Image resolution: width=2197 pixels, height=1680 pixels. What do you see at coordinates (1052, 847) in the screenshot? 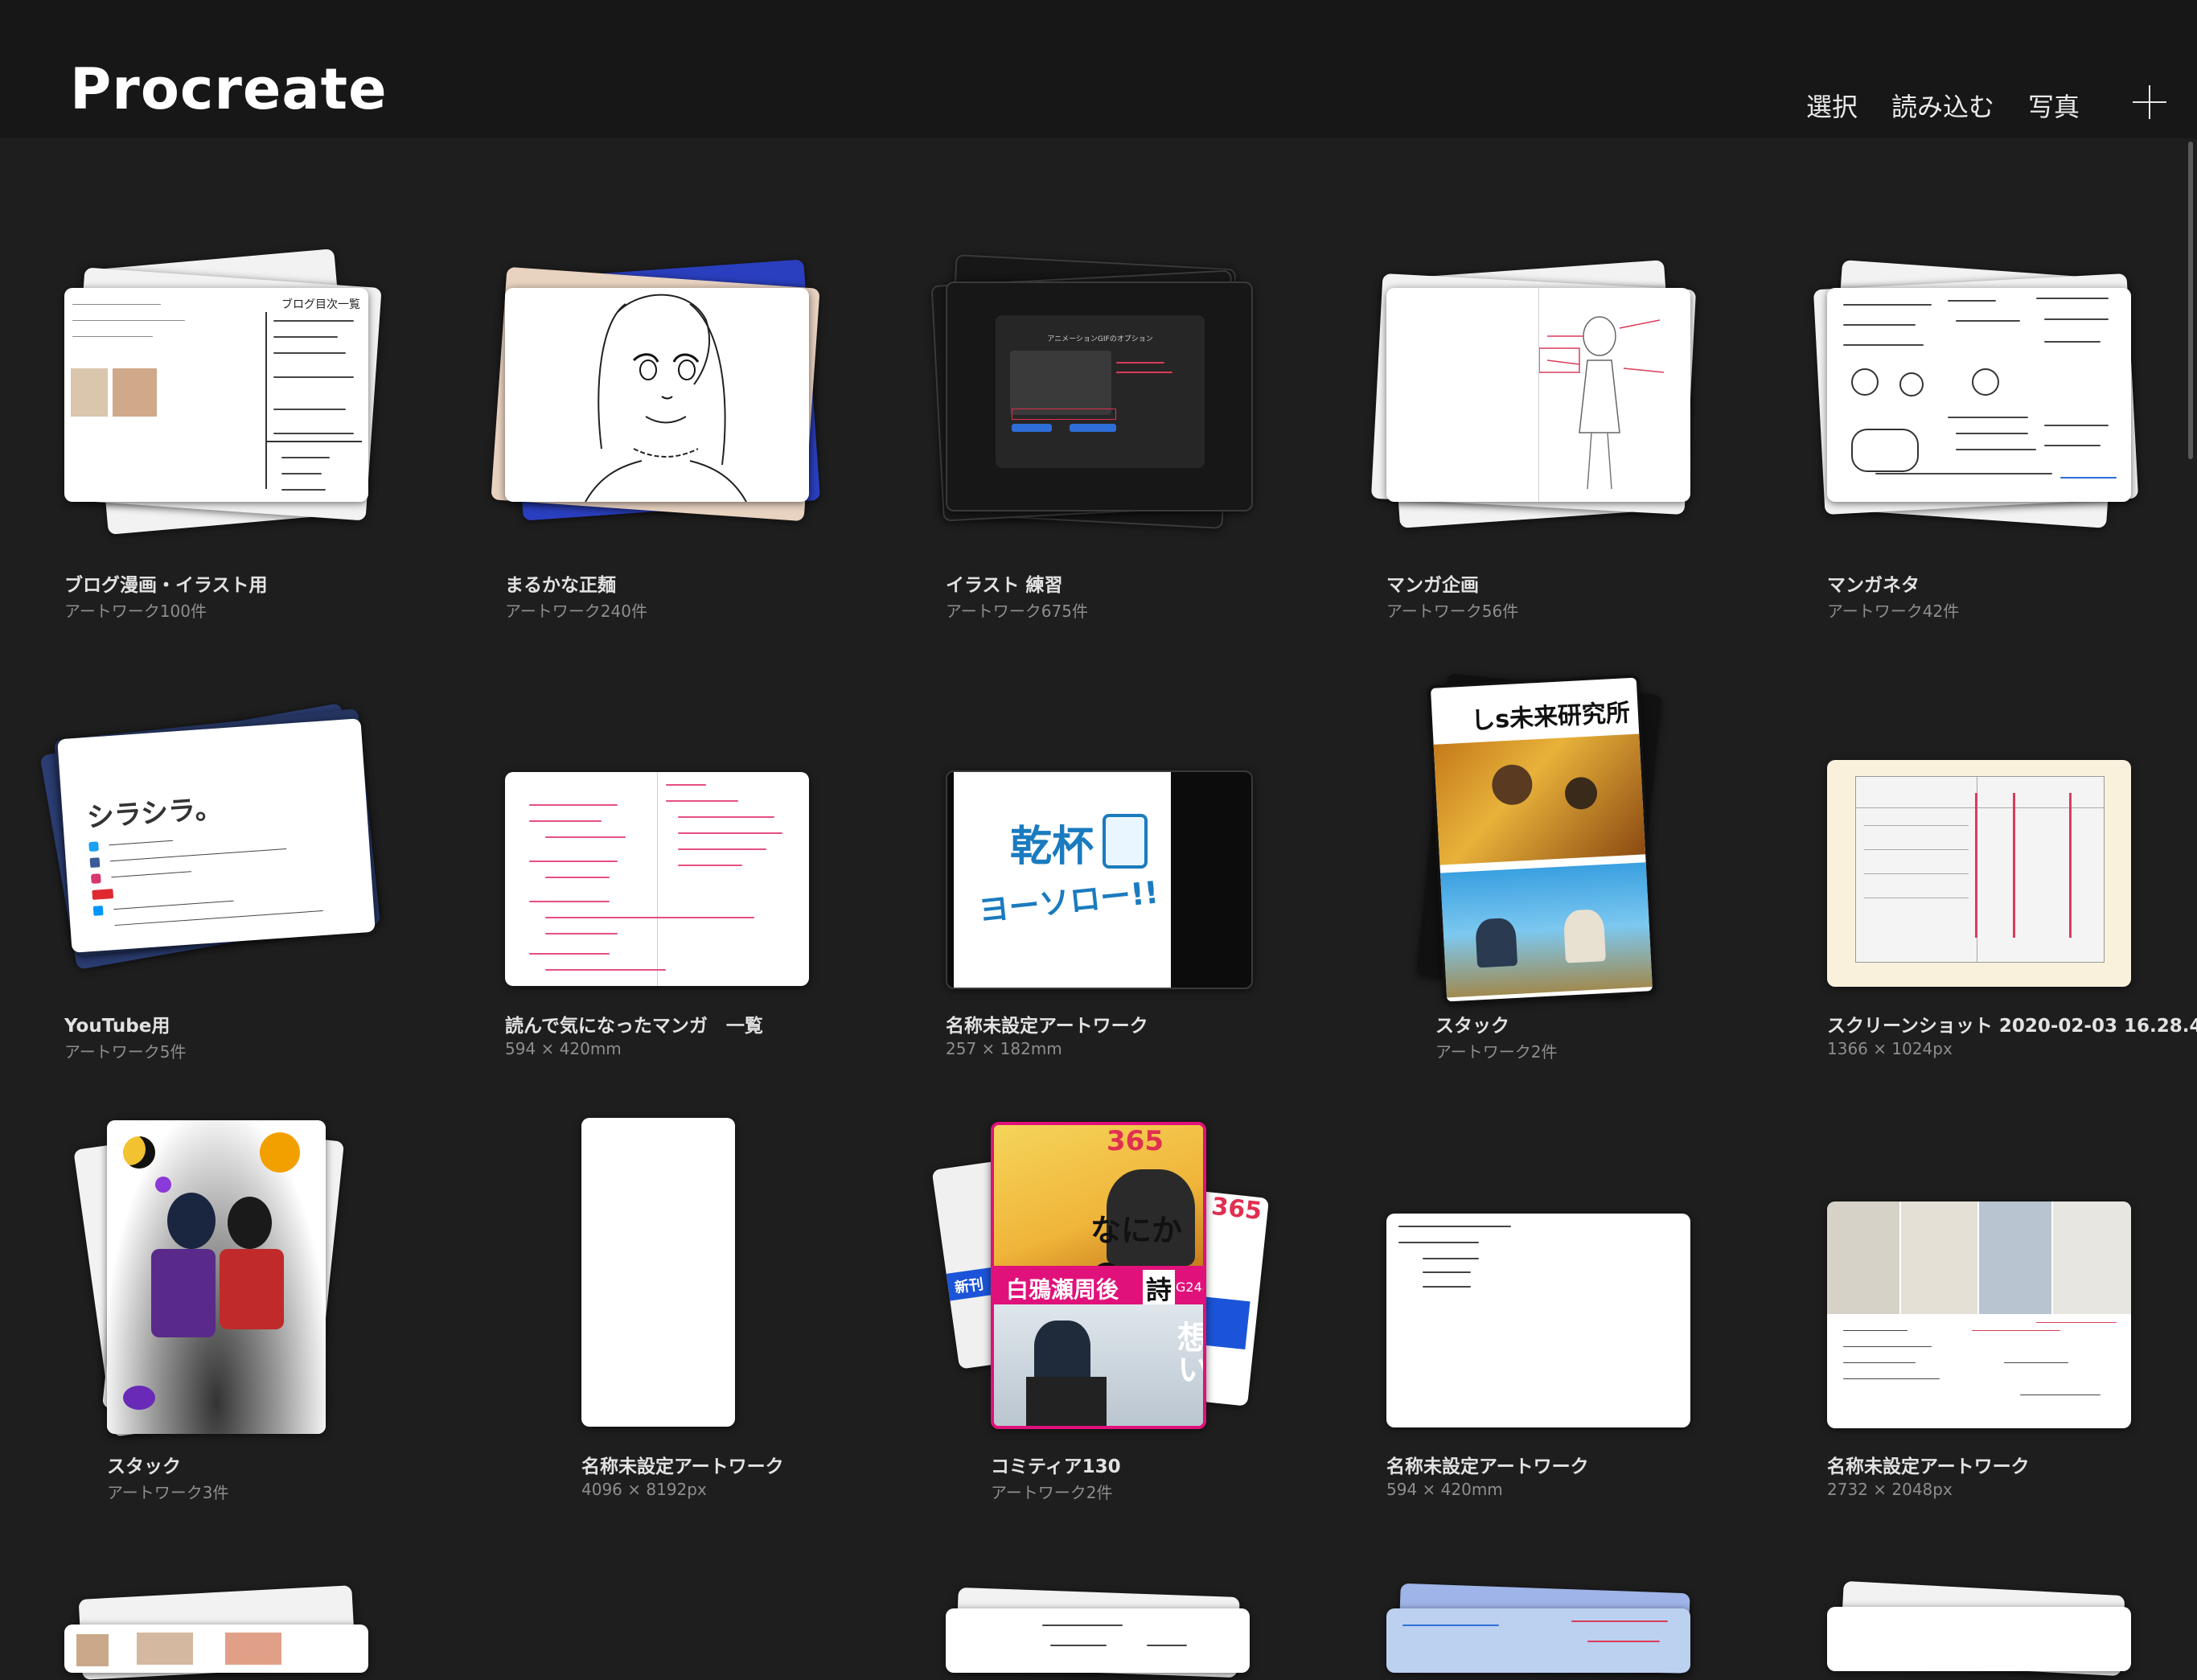
I see `thumb-text: 乾杯` at bounding box center [1052, 847].